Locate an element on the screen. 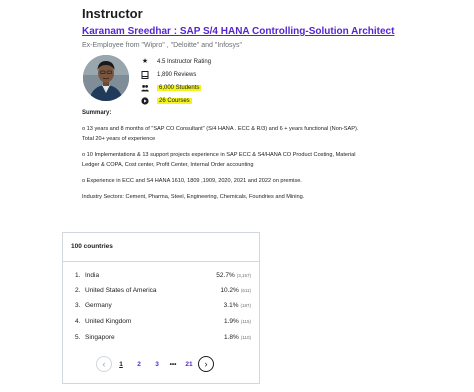 The image size is (474, 392). stat-reviews: 1,890 Reviews is located at coordinates (176, 74).